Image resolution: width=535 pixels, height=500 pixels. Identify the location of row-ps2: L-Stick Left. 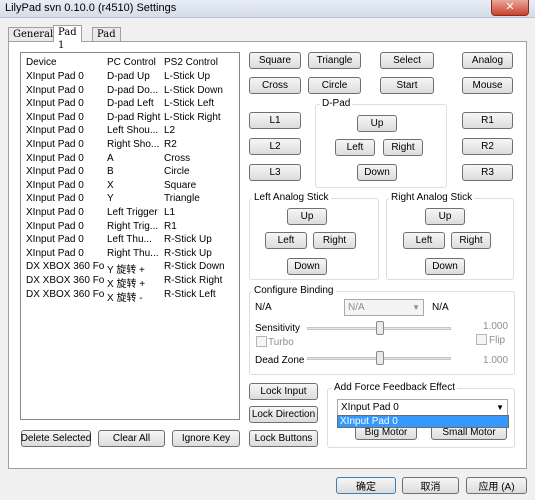
(189, 104).